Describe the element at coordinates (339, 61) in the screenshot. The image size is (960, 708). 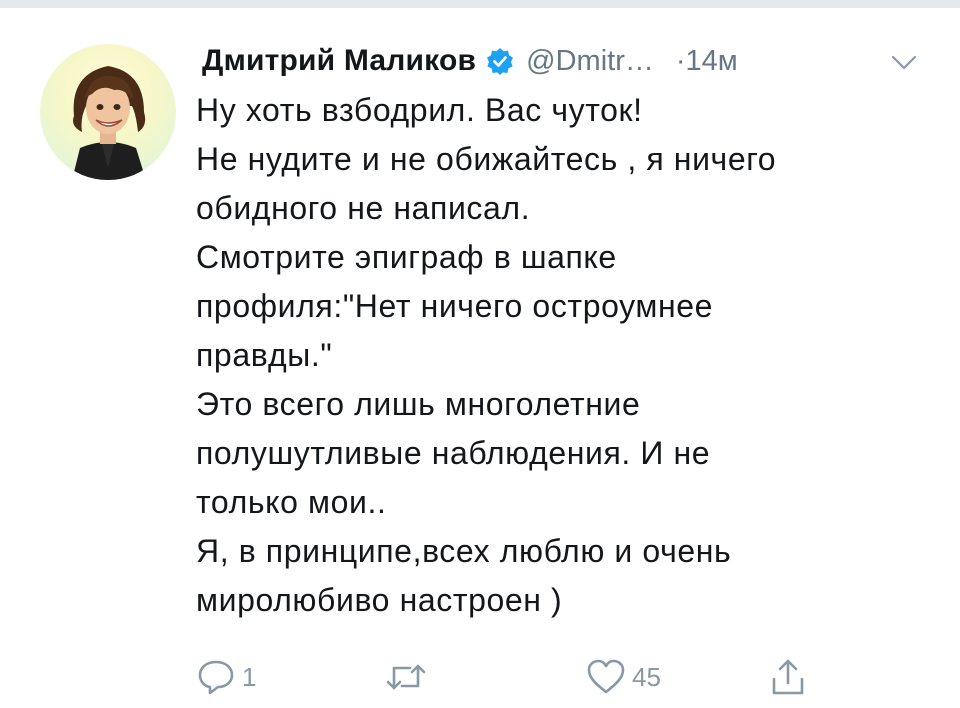
I see `author-name: Дмитрий Маликов` at that location.